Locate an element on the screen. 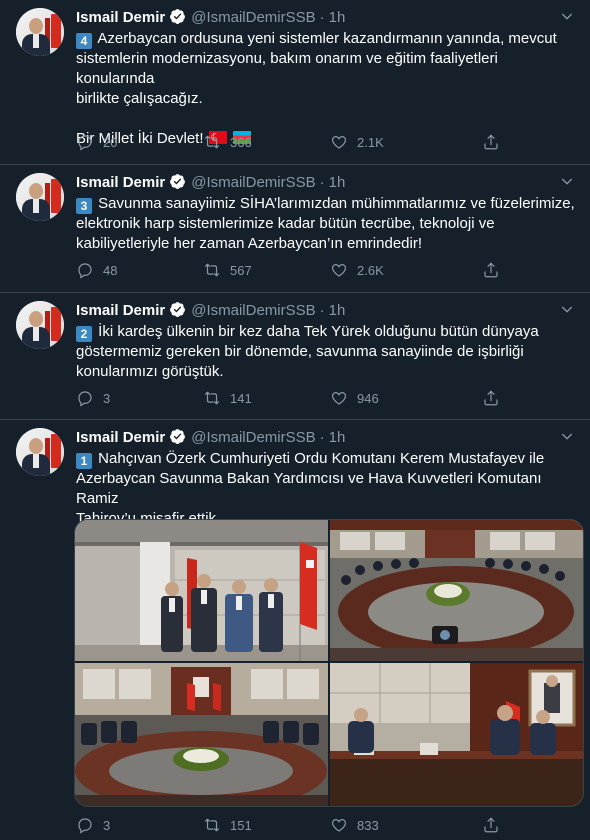 Image resolution: width=590 pixels, height=840 pixels. photo-meeting-room is located at coordinates (456, 590).